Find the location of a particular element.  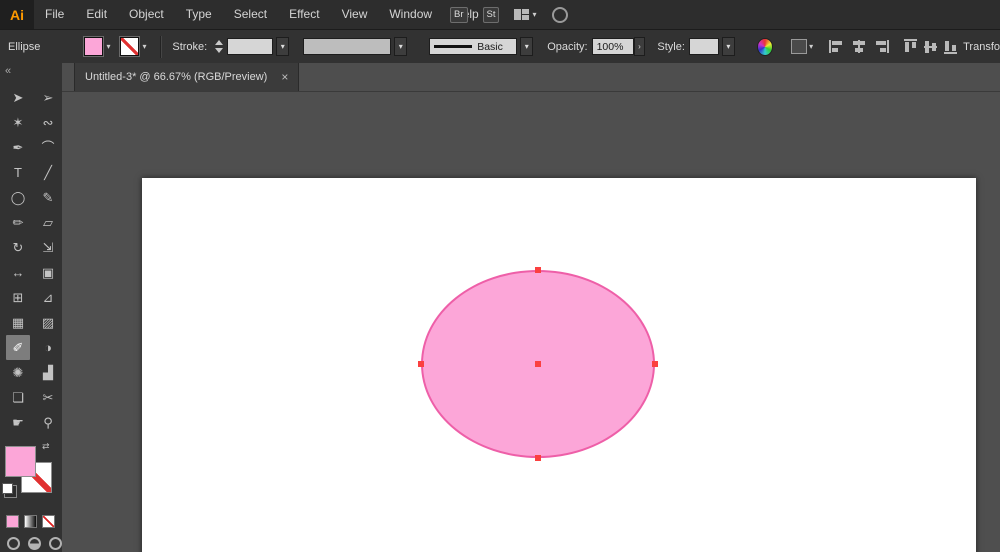

color-button is located at coordinates (12, 521).